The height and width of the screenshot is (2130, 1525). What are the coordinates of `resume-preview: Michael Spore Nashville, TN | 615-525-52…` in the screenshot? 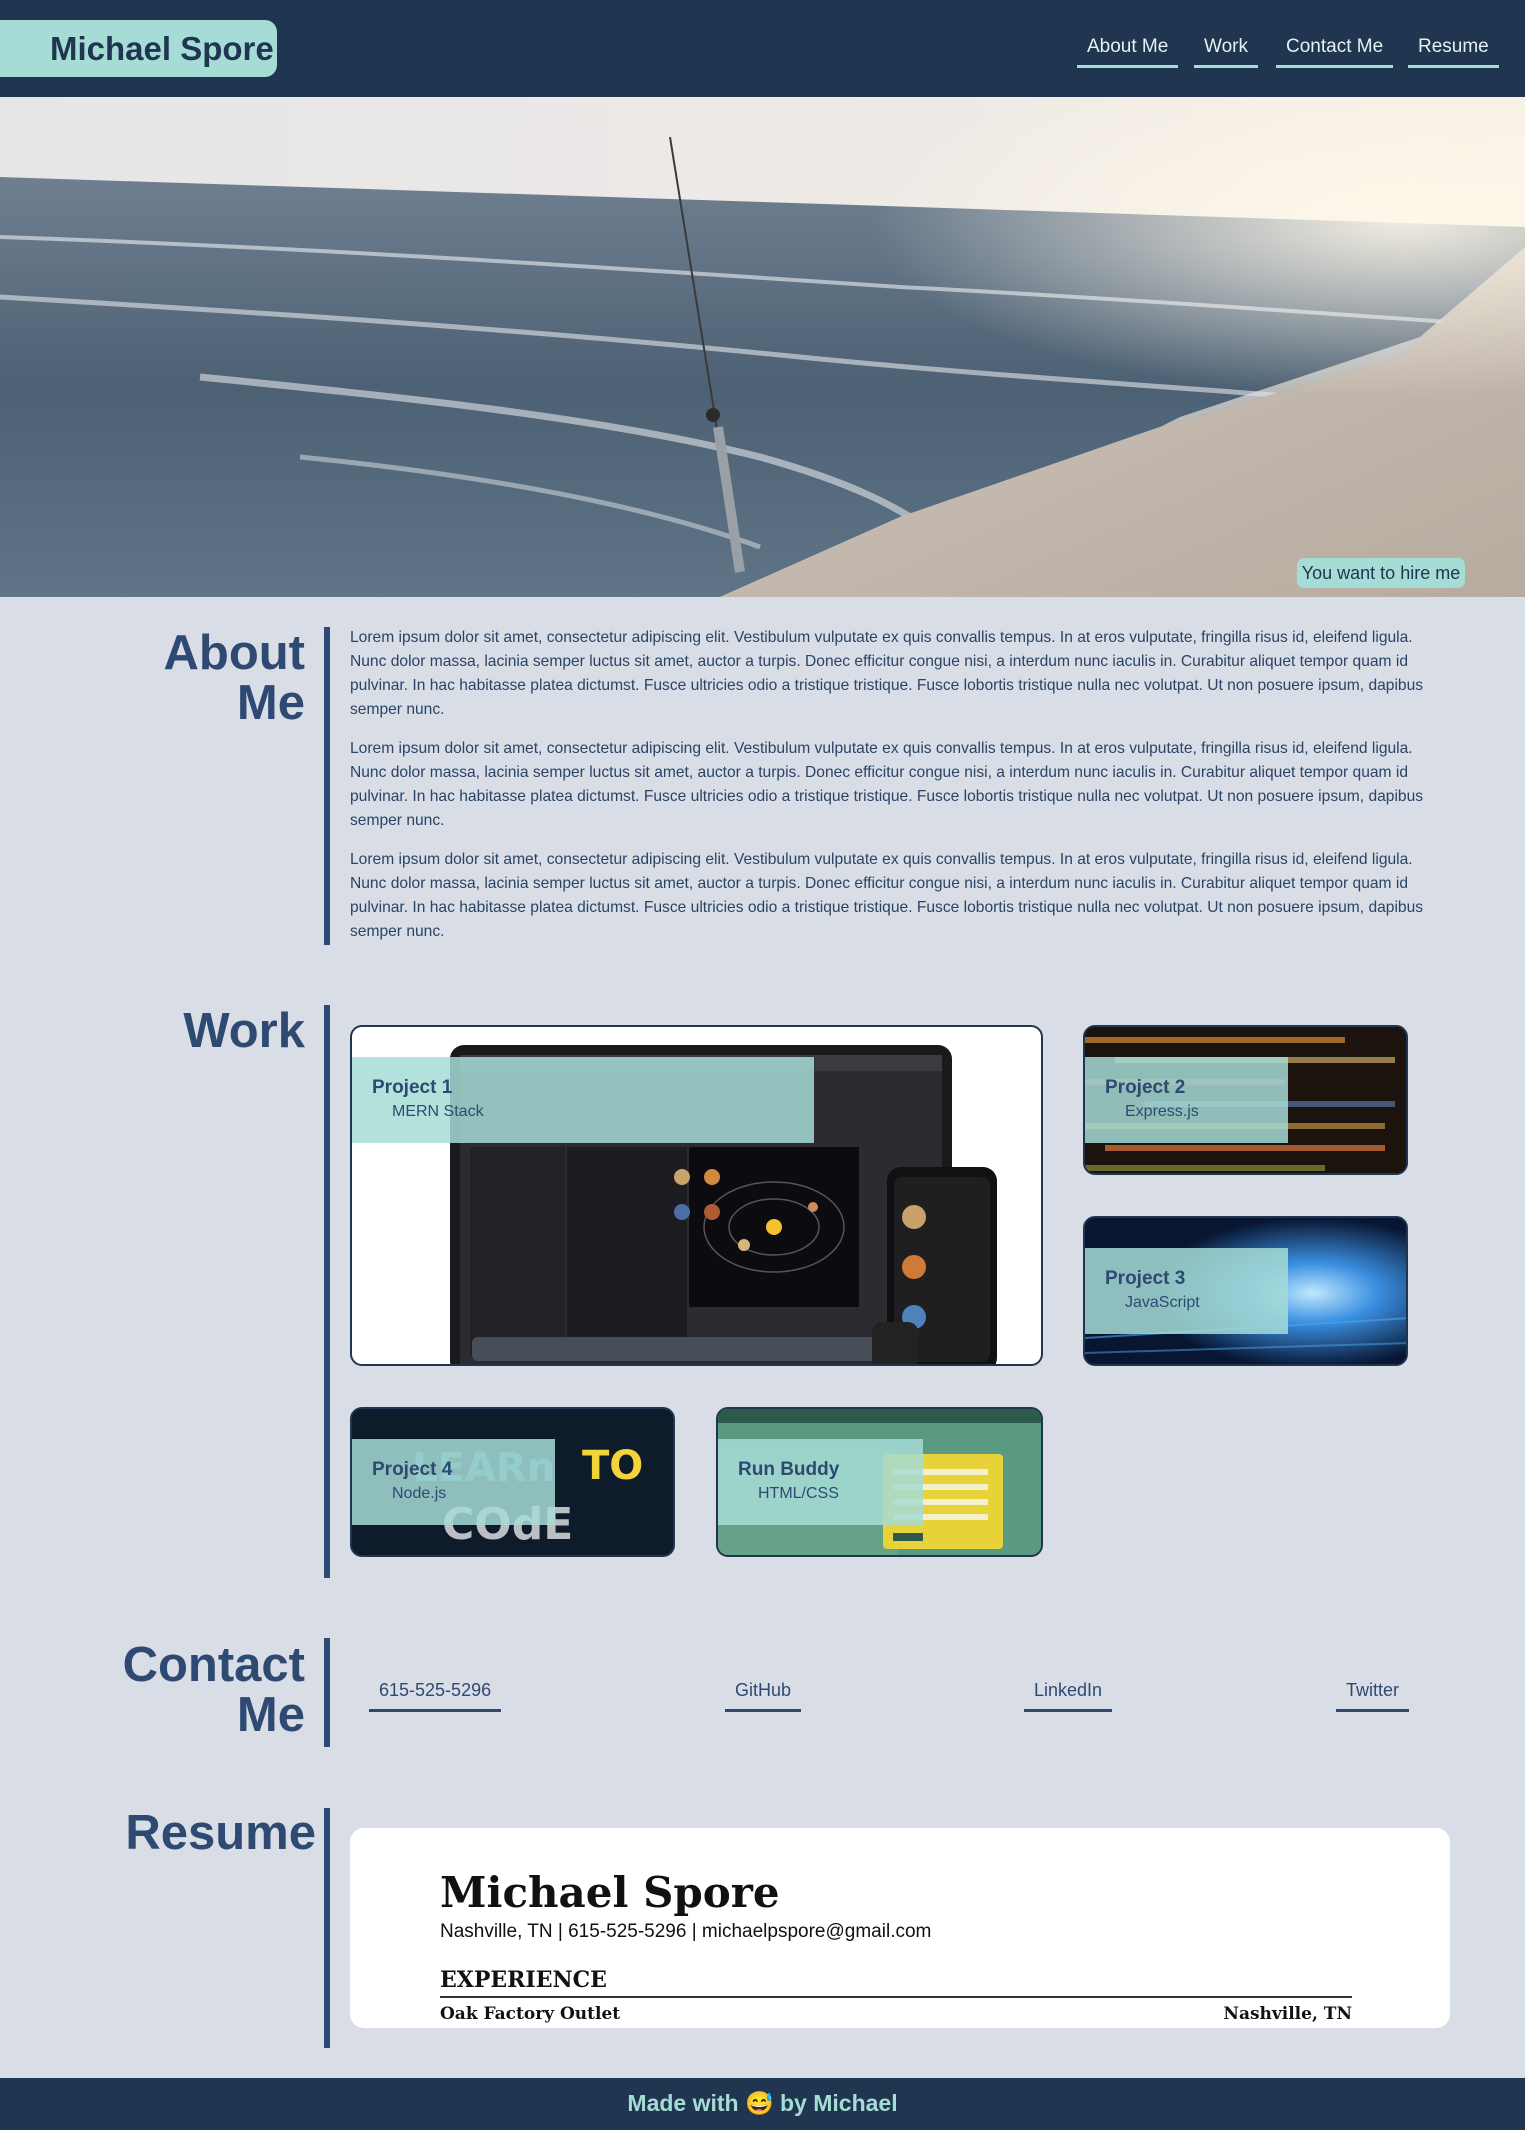 It's located at (900, 1928).